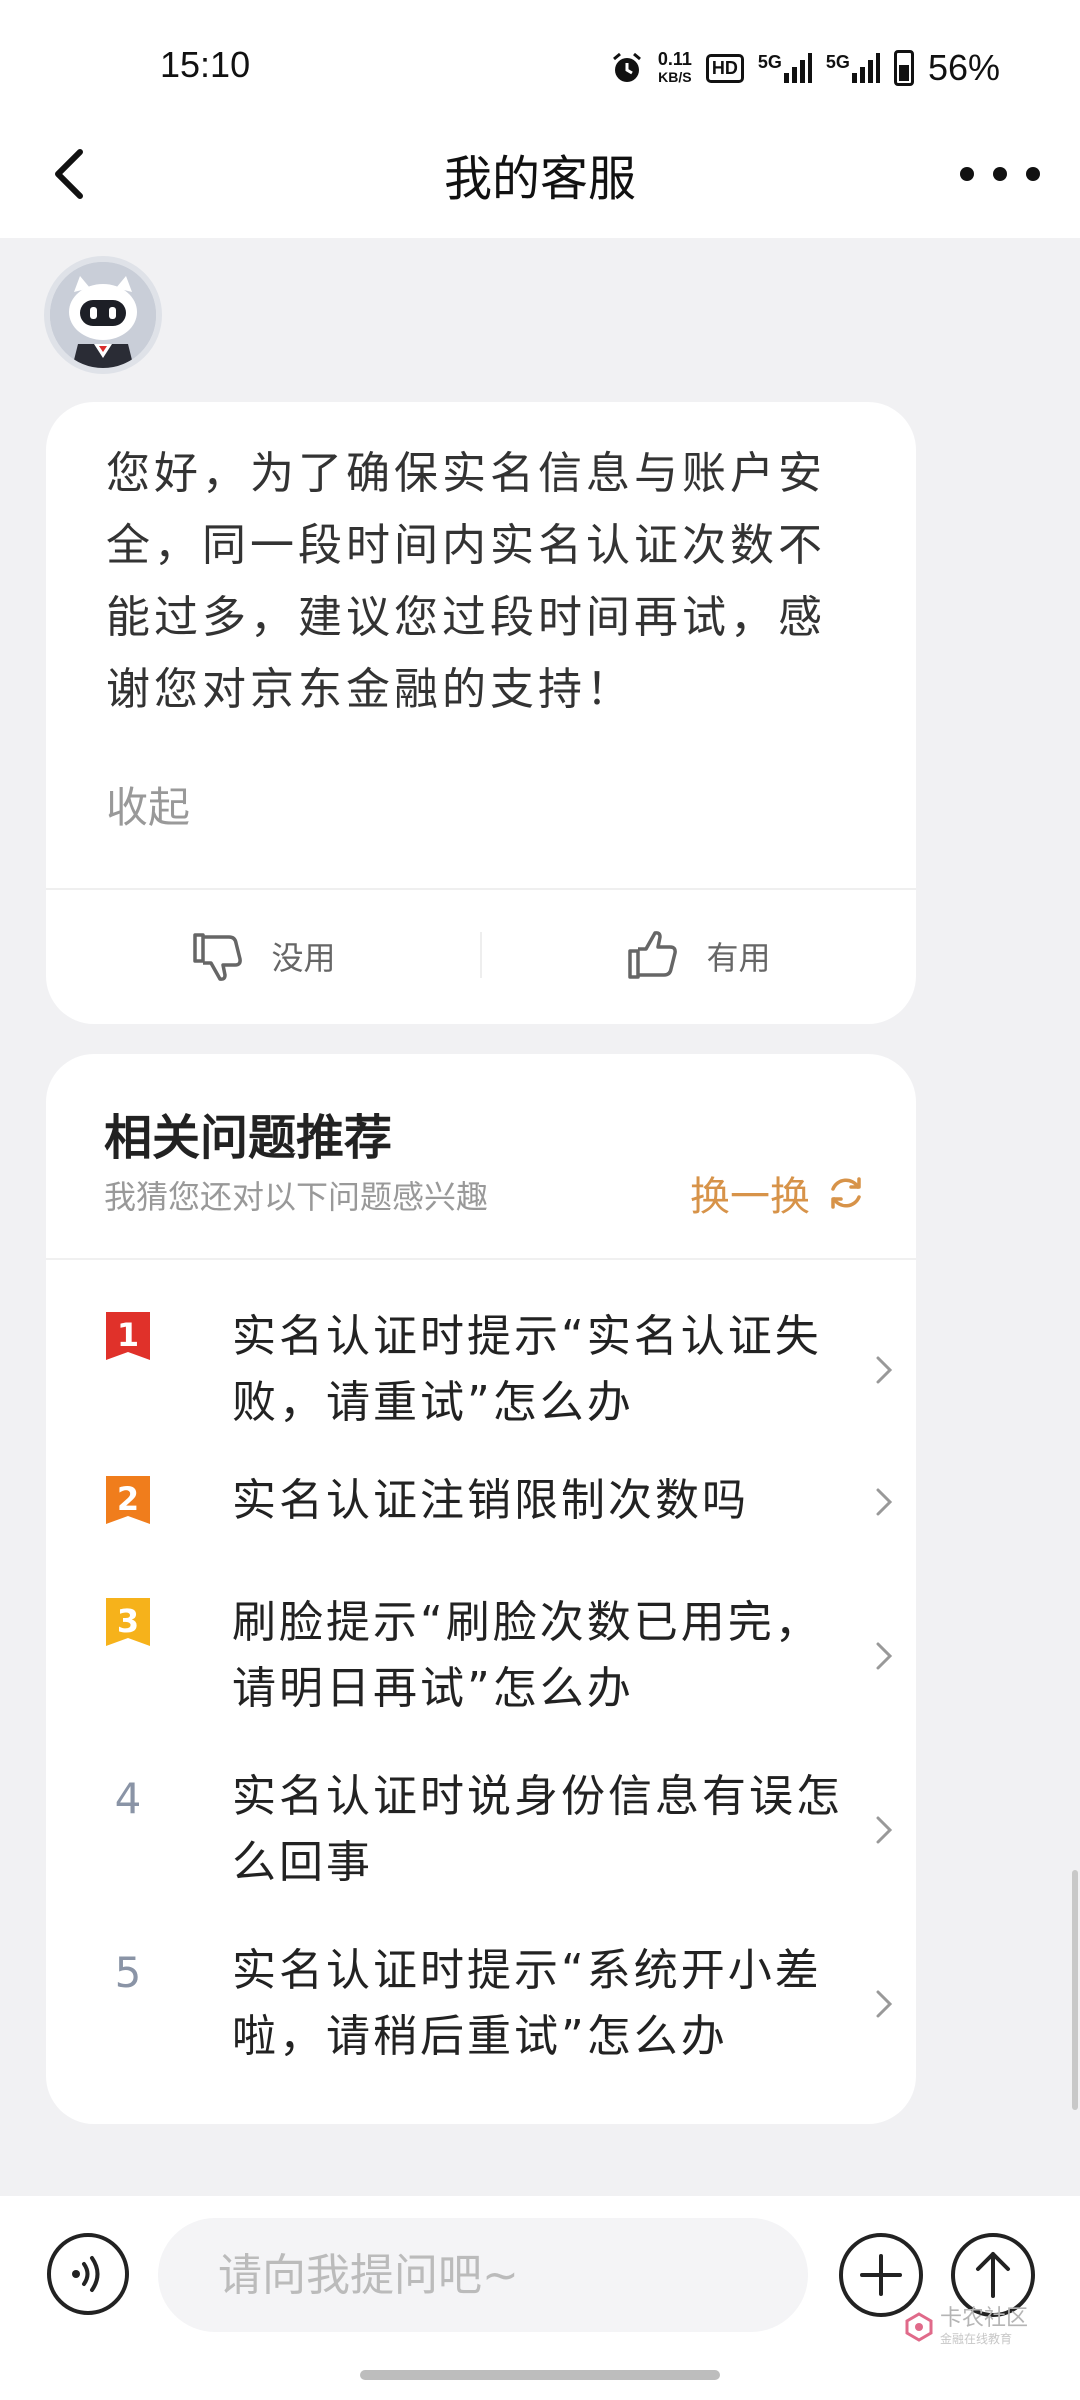 The height and width of the screenshot is (2400, 1080). What do you see at coordinates (846, 1193) in the screenshot?
I see `refresh-icon` at bounding box center [846, 1193].